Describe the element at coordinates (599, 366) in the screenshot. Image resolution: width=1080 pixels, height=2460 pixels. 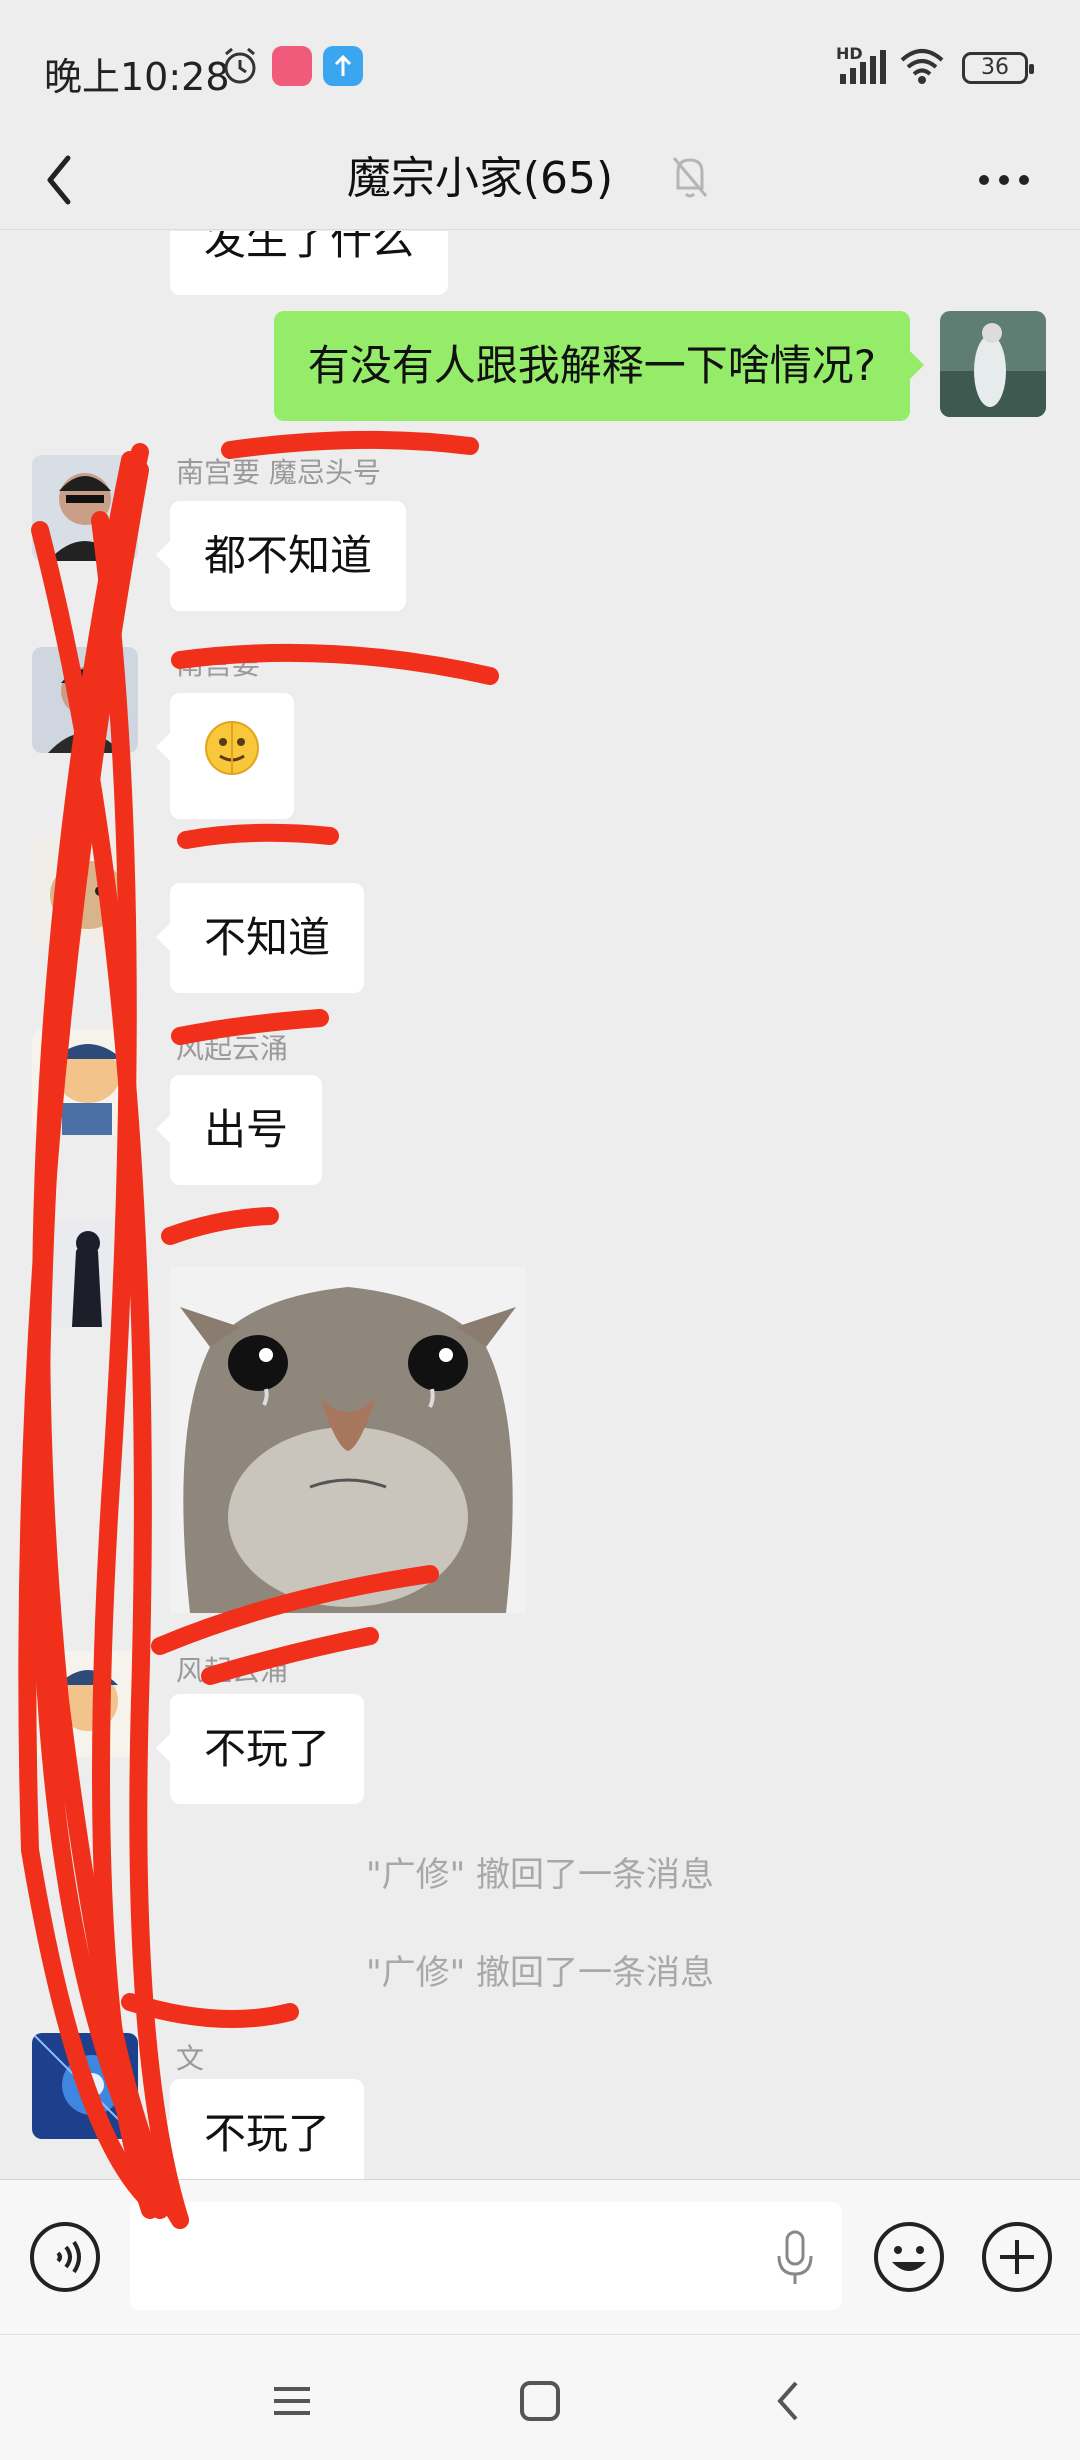
I see `message-bubble-mine: 有没有人跟我解释一下啥情况?` at that location.